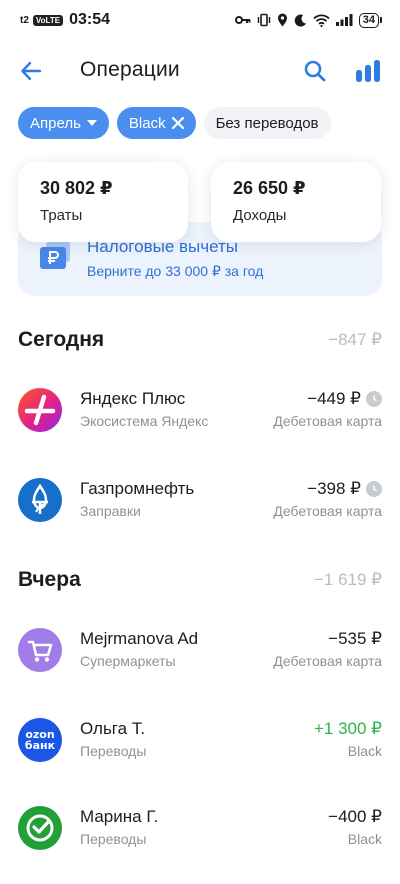 The width and height of the screenshot is (400, 884). I want to click on spent-card: 30 802 ₽ Траты, so click(103, 202).